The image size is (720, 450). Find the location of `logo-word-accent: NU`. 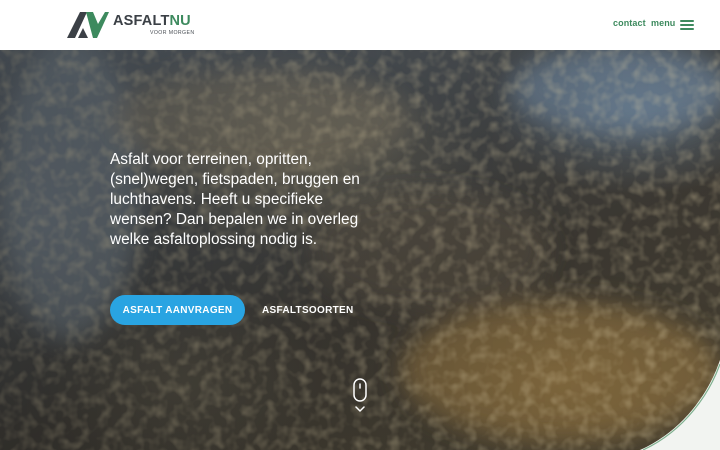

logo-word-accent: NU is located at coordinates (180, 21).